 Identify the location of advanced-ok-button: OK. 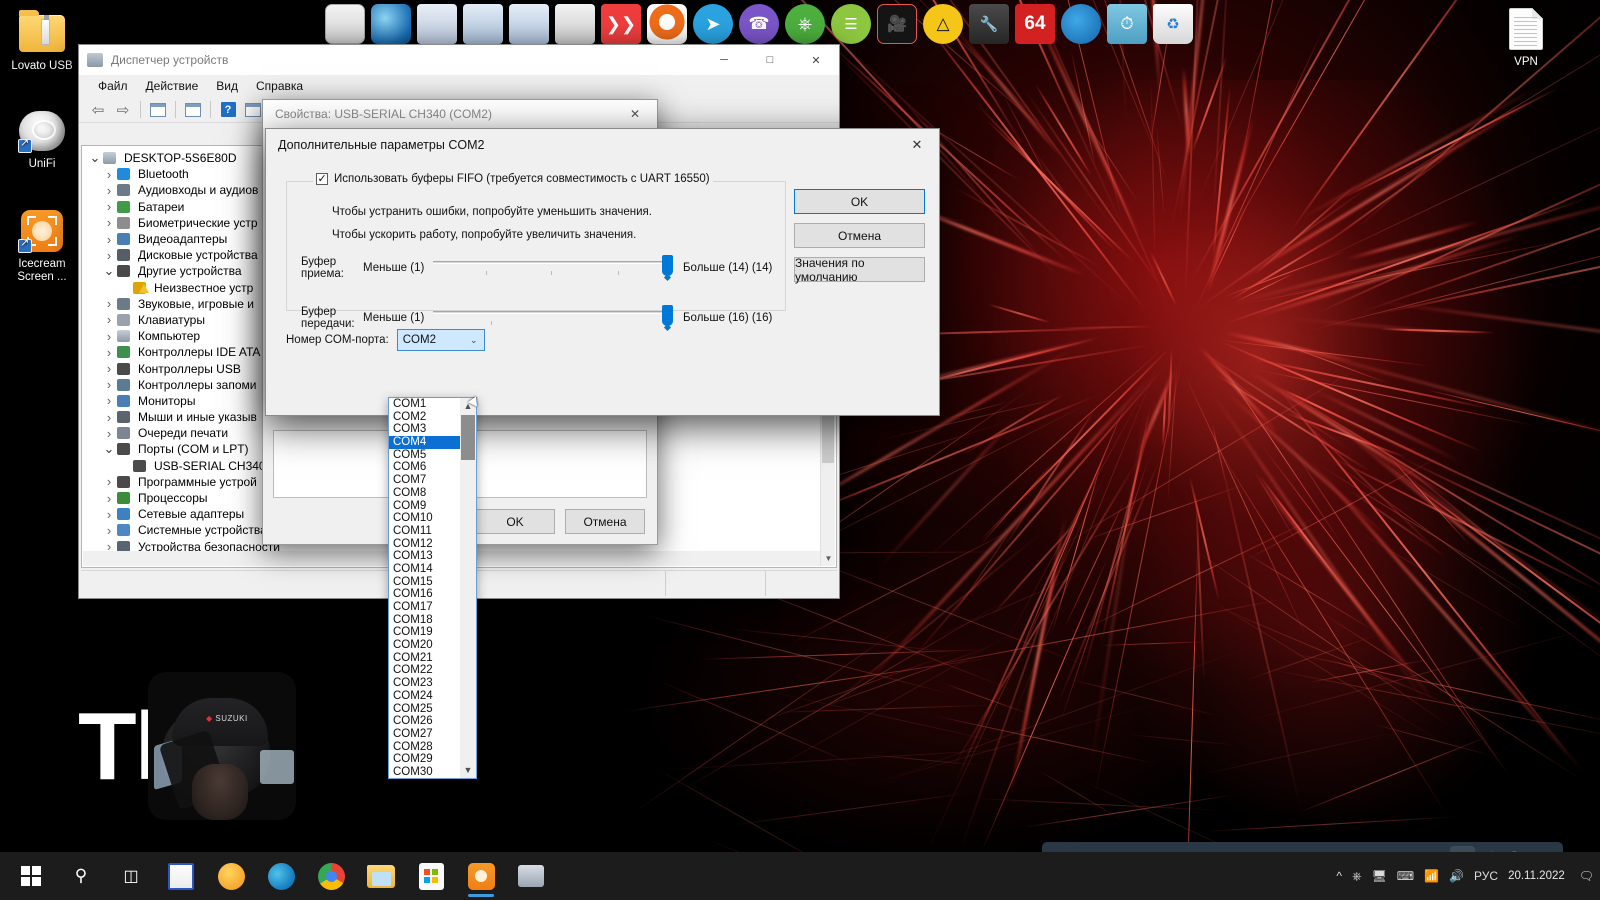
(859, 201).